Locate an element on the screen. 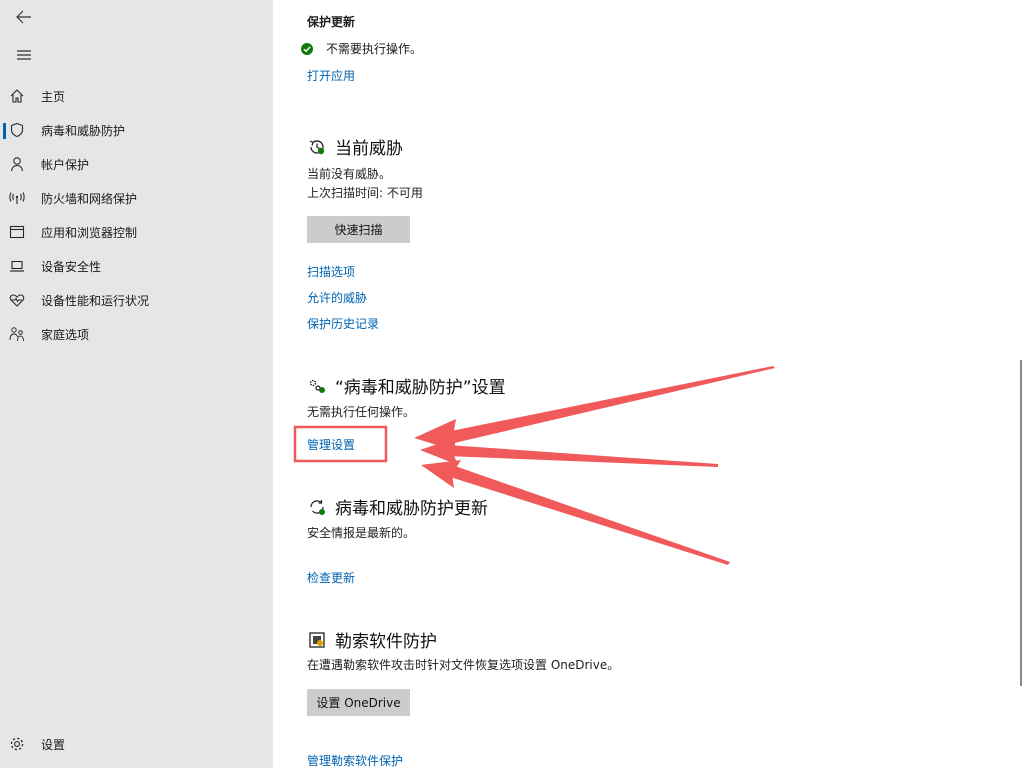 This screenshot has width=1024, height=769. current-threats-header: 当前威胁 is located at coordinates (355, 146).